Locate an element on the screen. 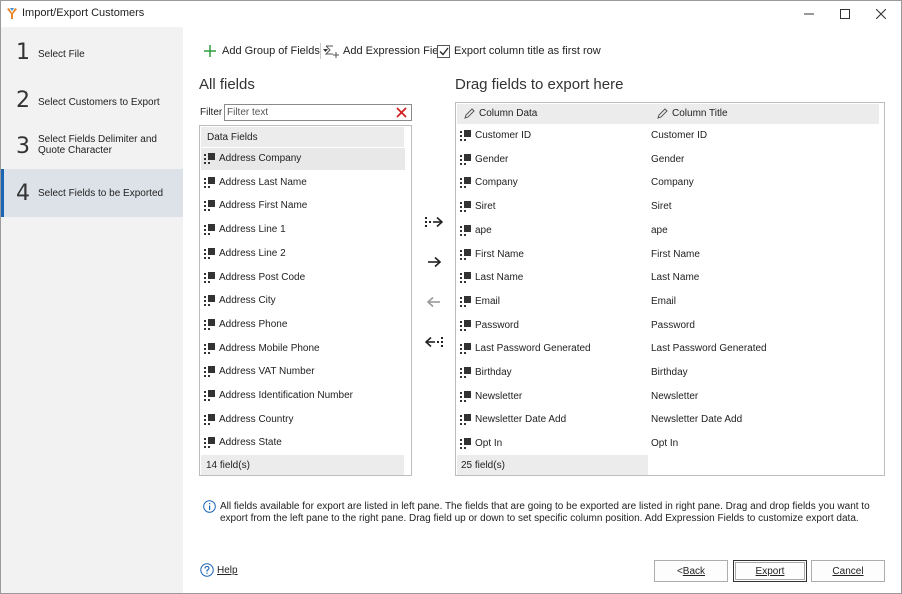  export-field-row: Password Password is located at coordinates (668, 326).